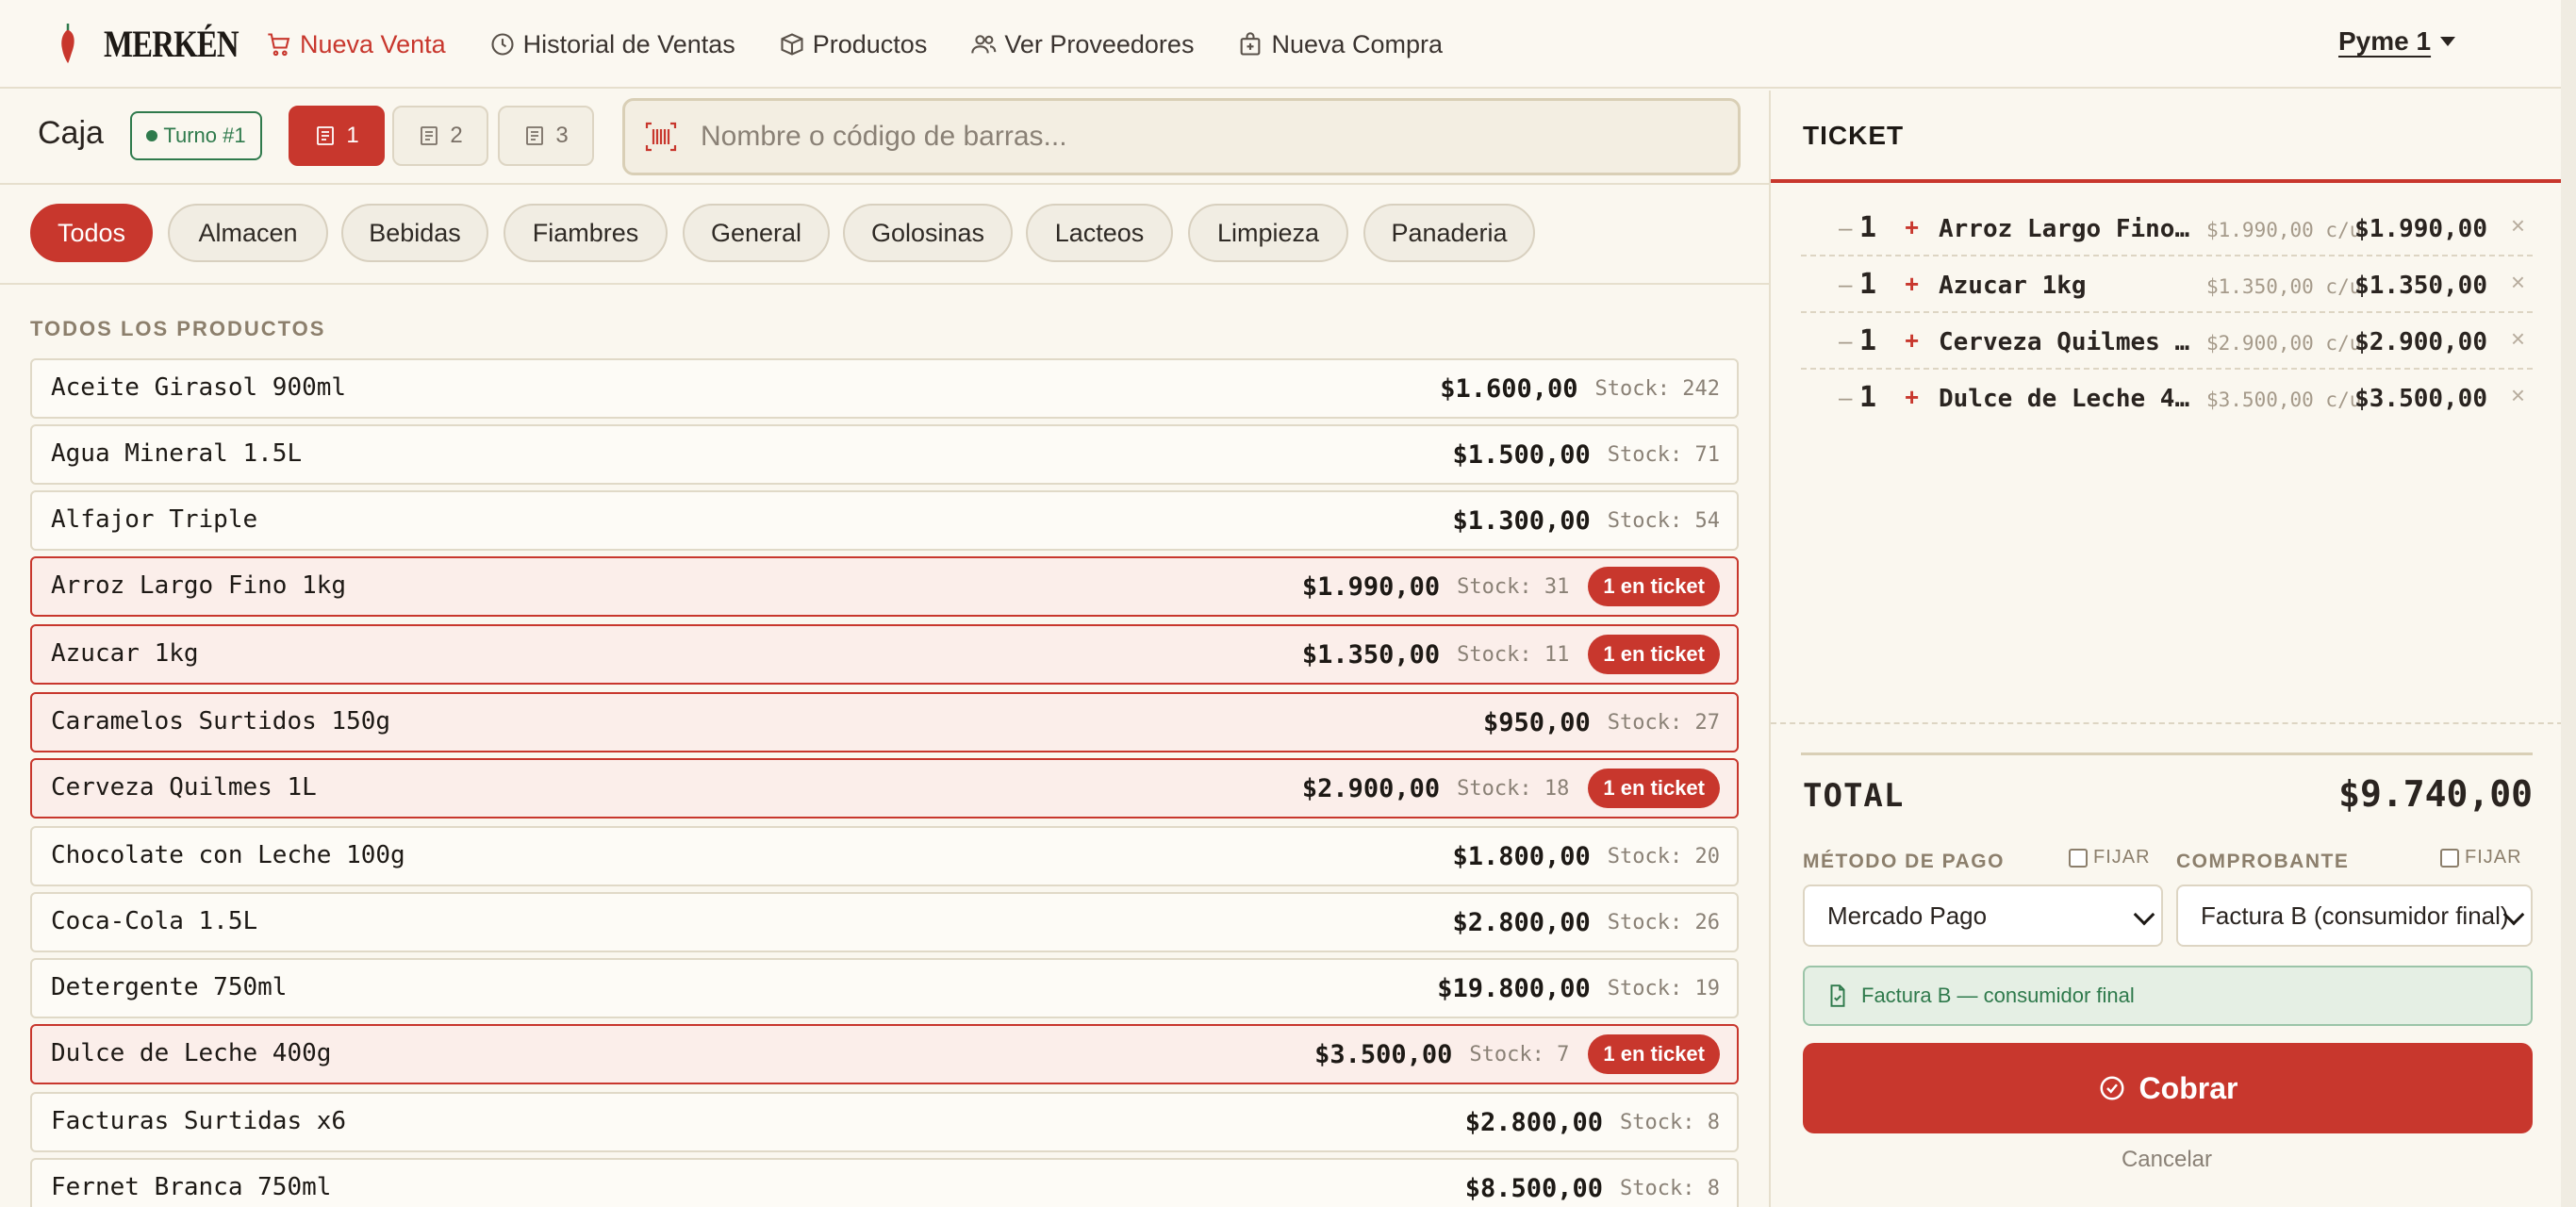  I want to click on product-stock: Stock: 54, so click(1663, 520).